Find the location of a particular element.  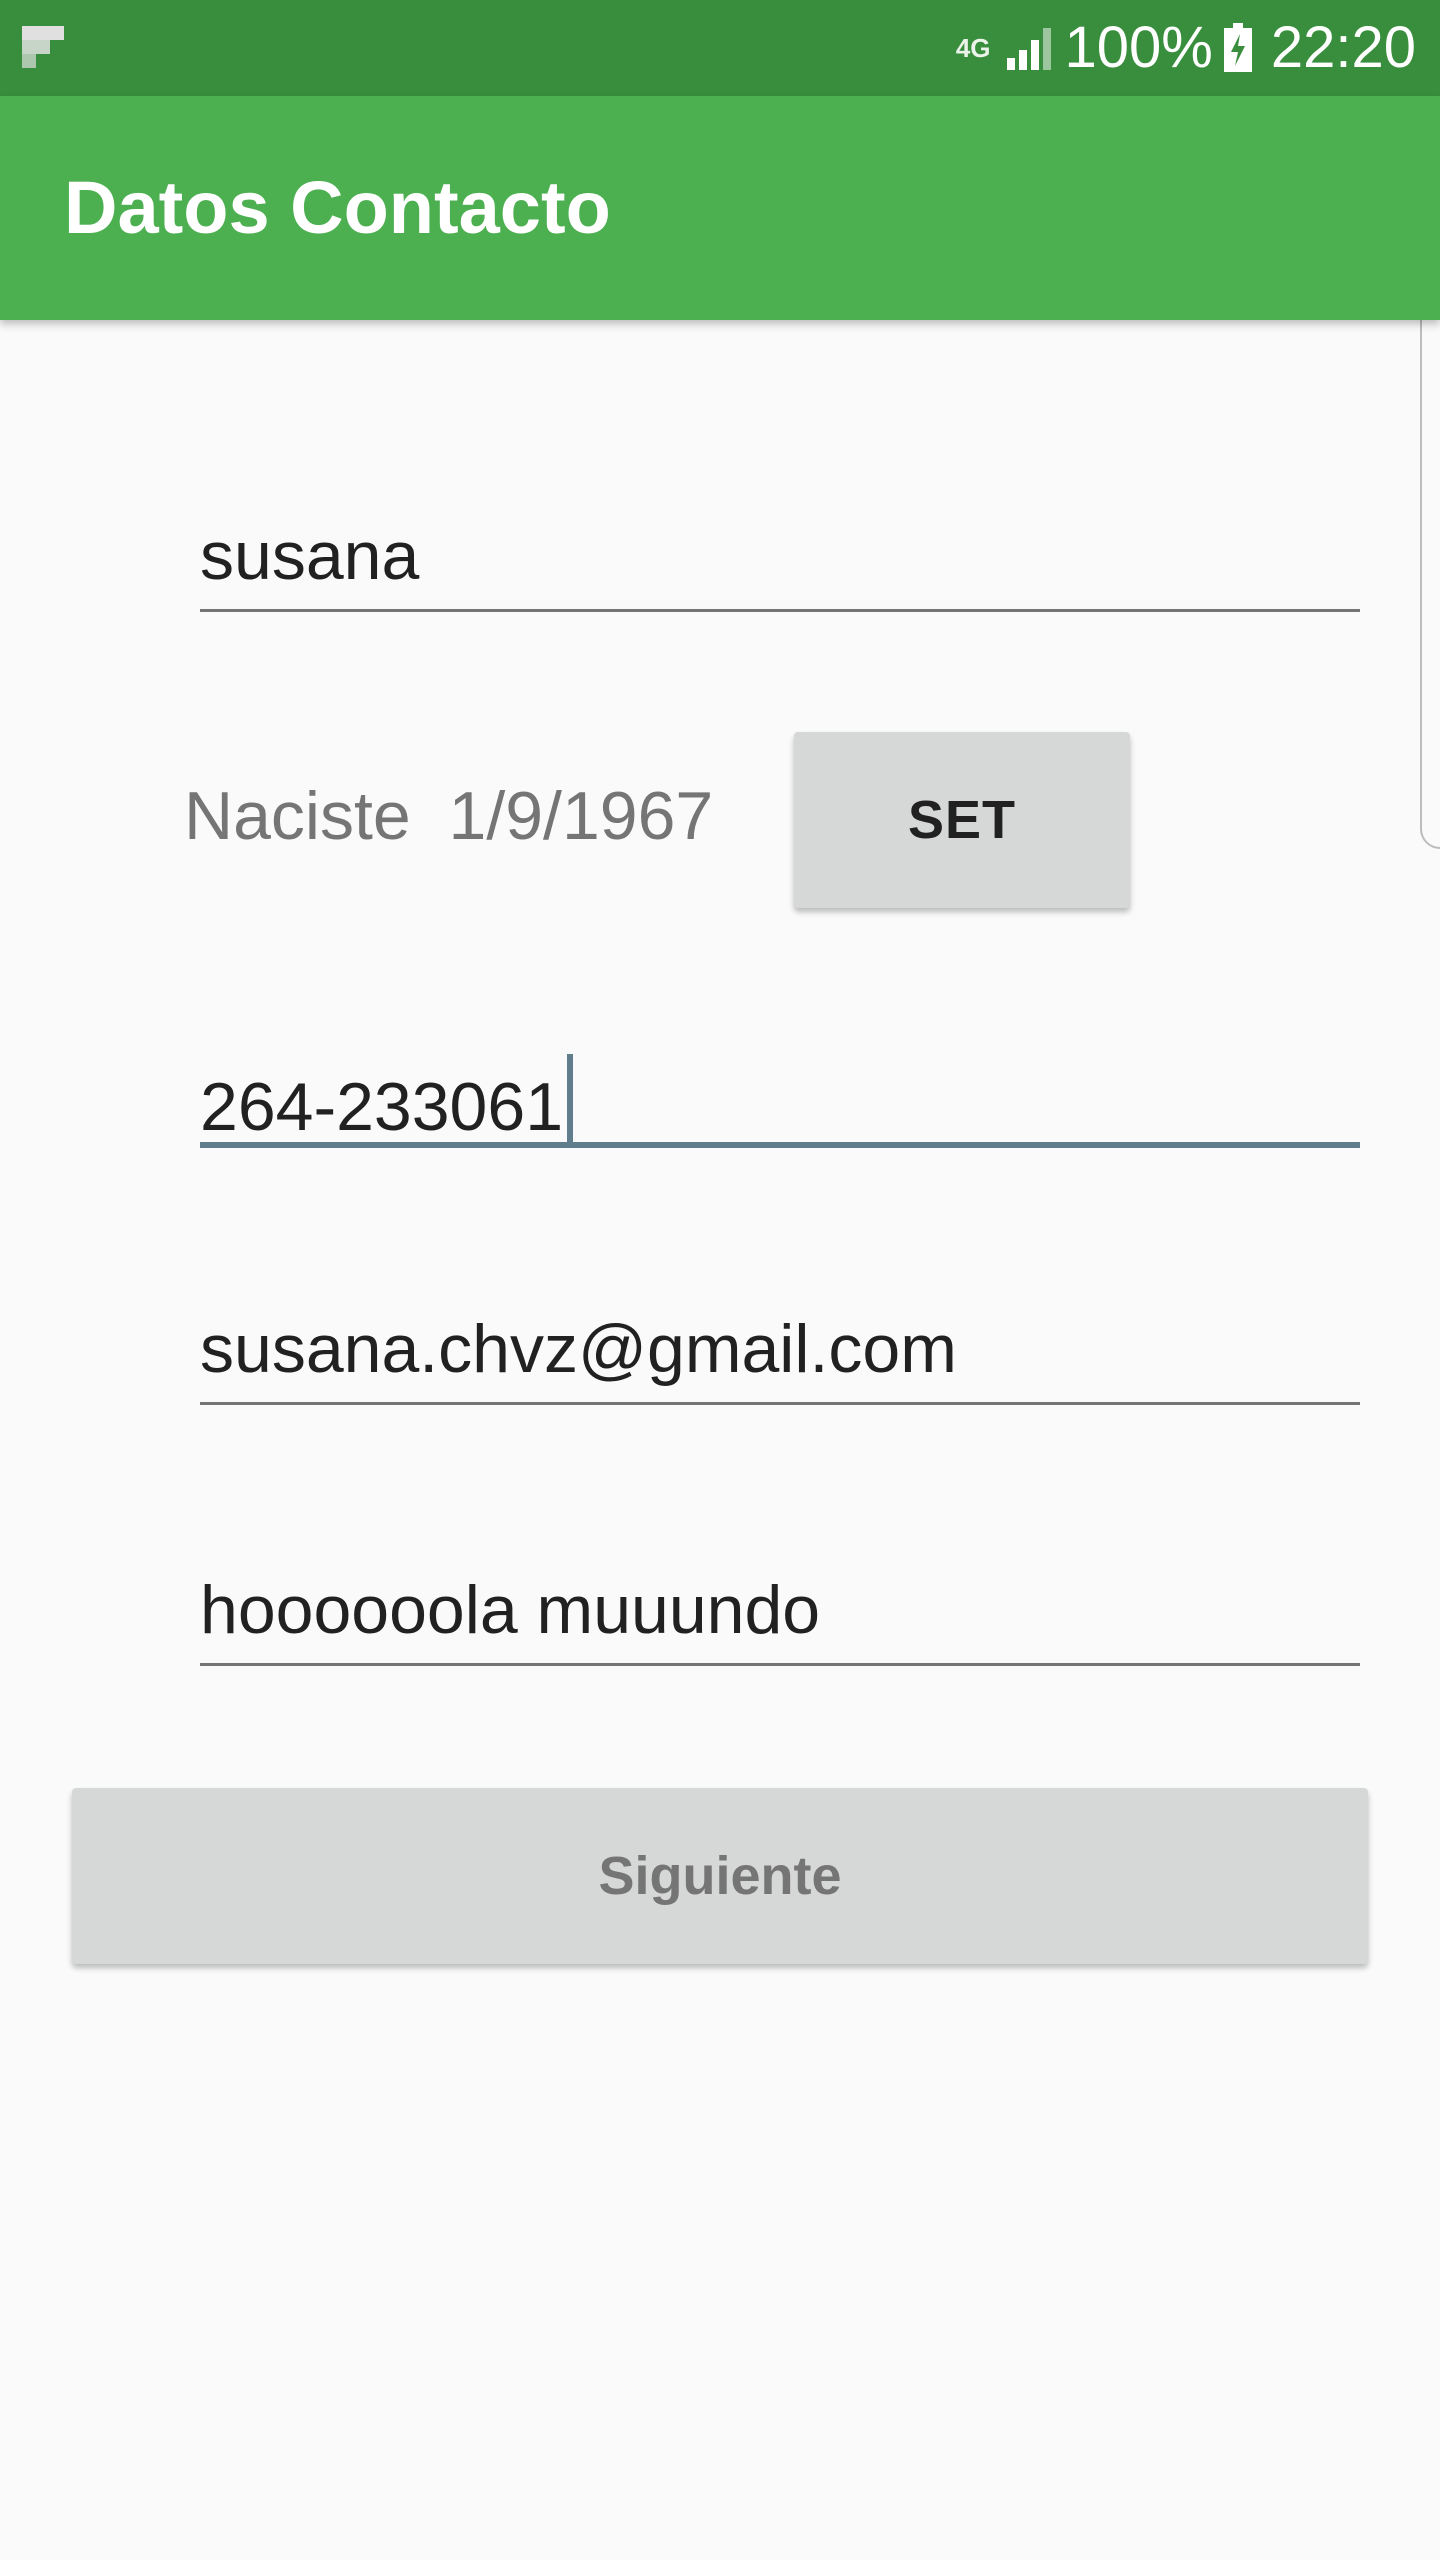

next-button: Siguiente is located at coordinates (720, 1876).